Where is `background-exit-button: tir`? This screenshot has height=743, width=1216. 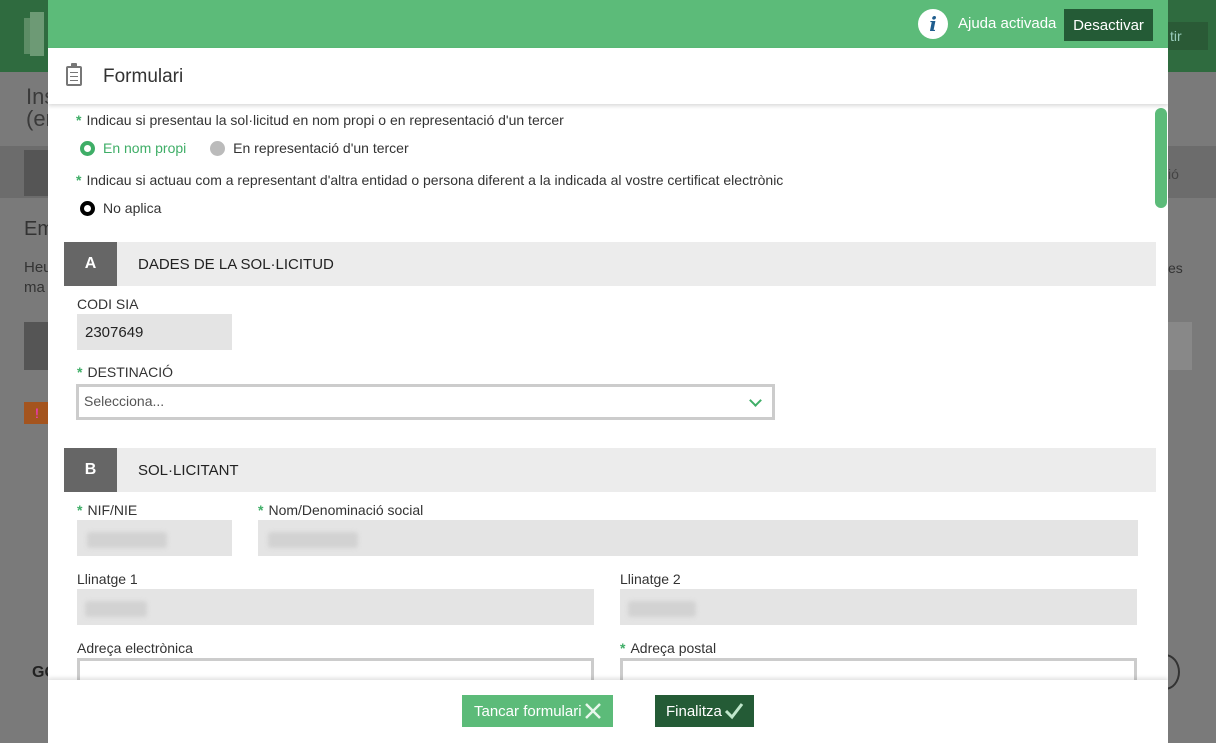 background-exit-button: tir is located at coordinates (1188, 36).